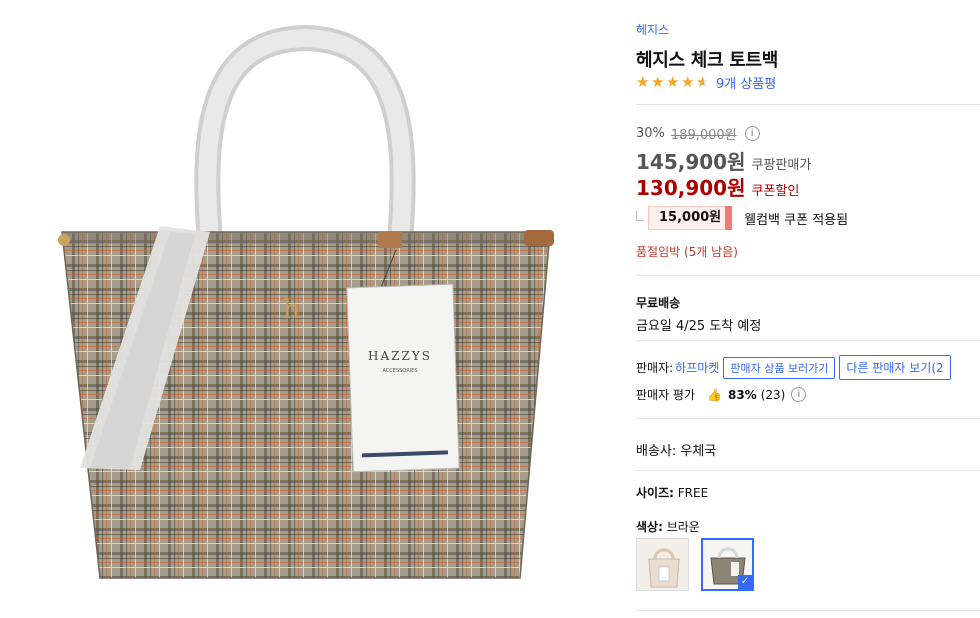 The height and width of the screenshot is (618, 980). What do you see at coordinates (650, 133) in the screenshot?
I see `discount-rate: 30%` at bounding box center [650, 133].